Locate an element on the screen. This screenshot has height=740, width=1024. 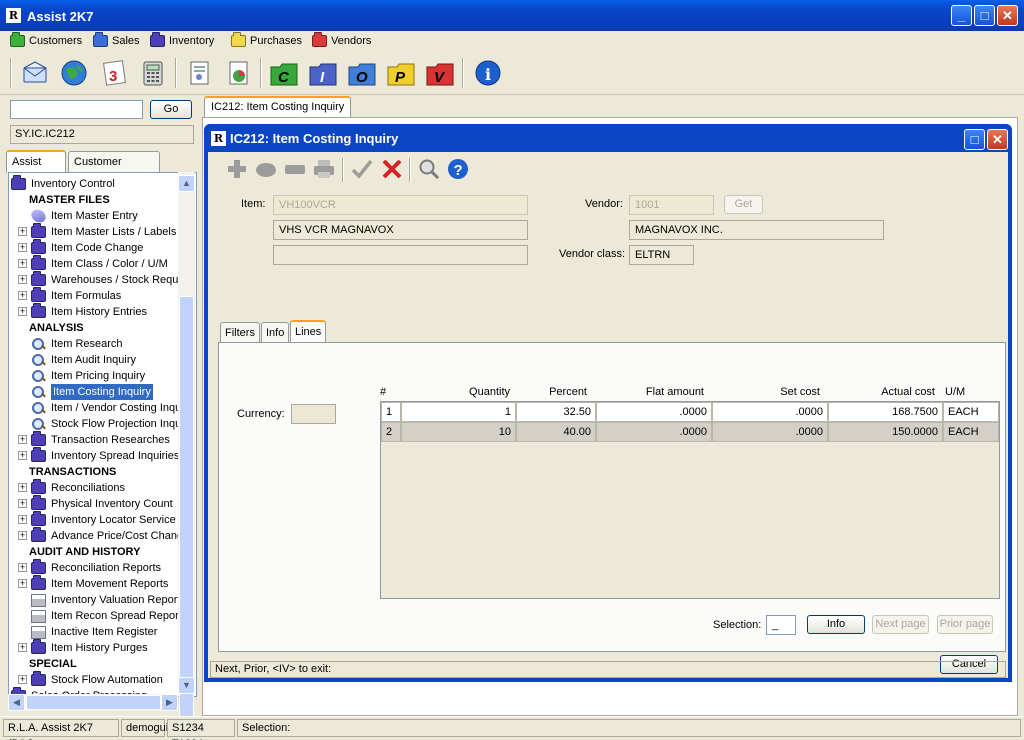
selection-input: _ is located at coordinates (781, 625).